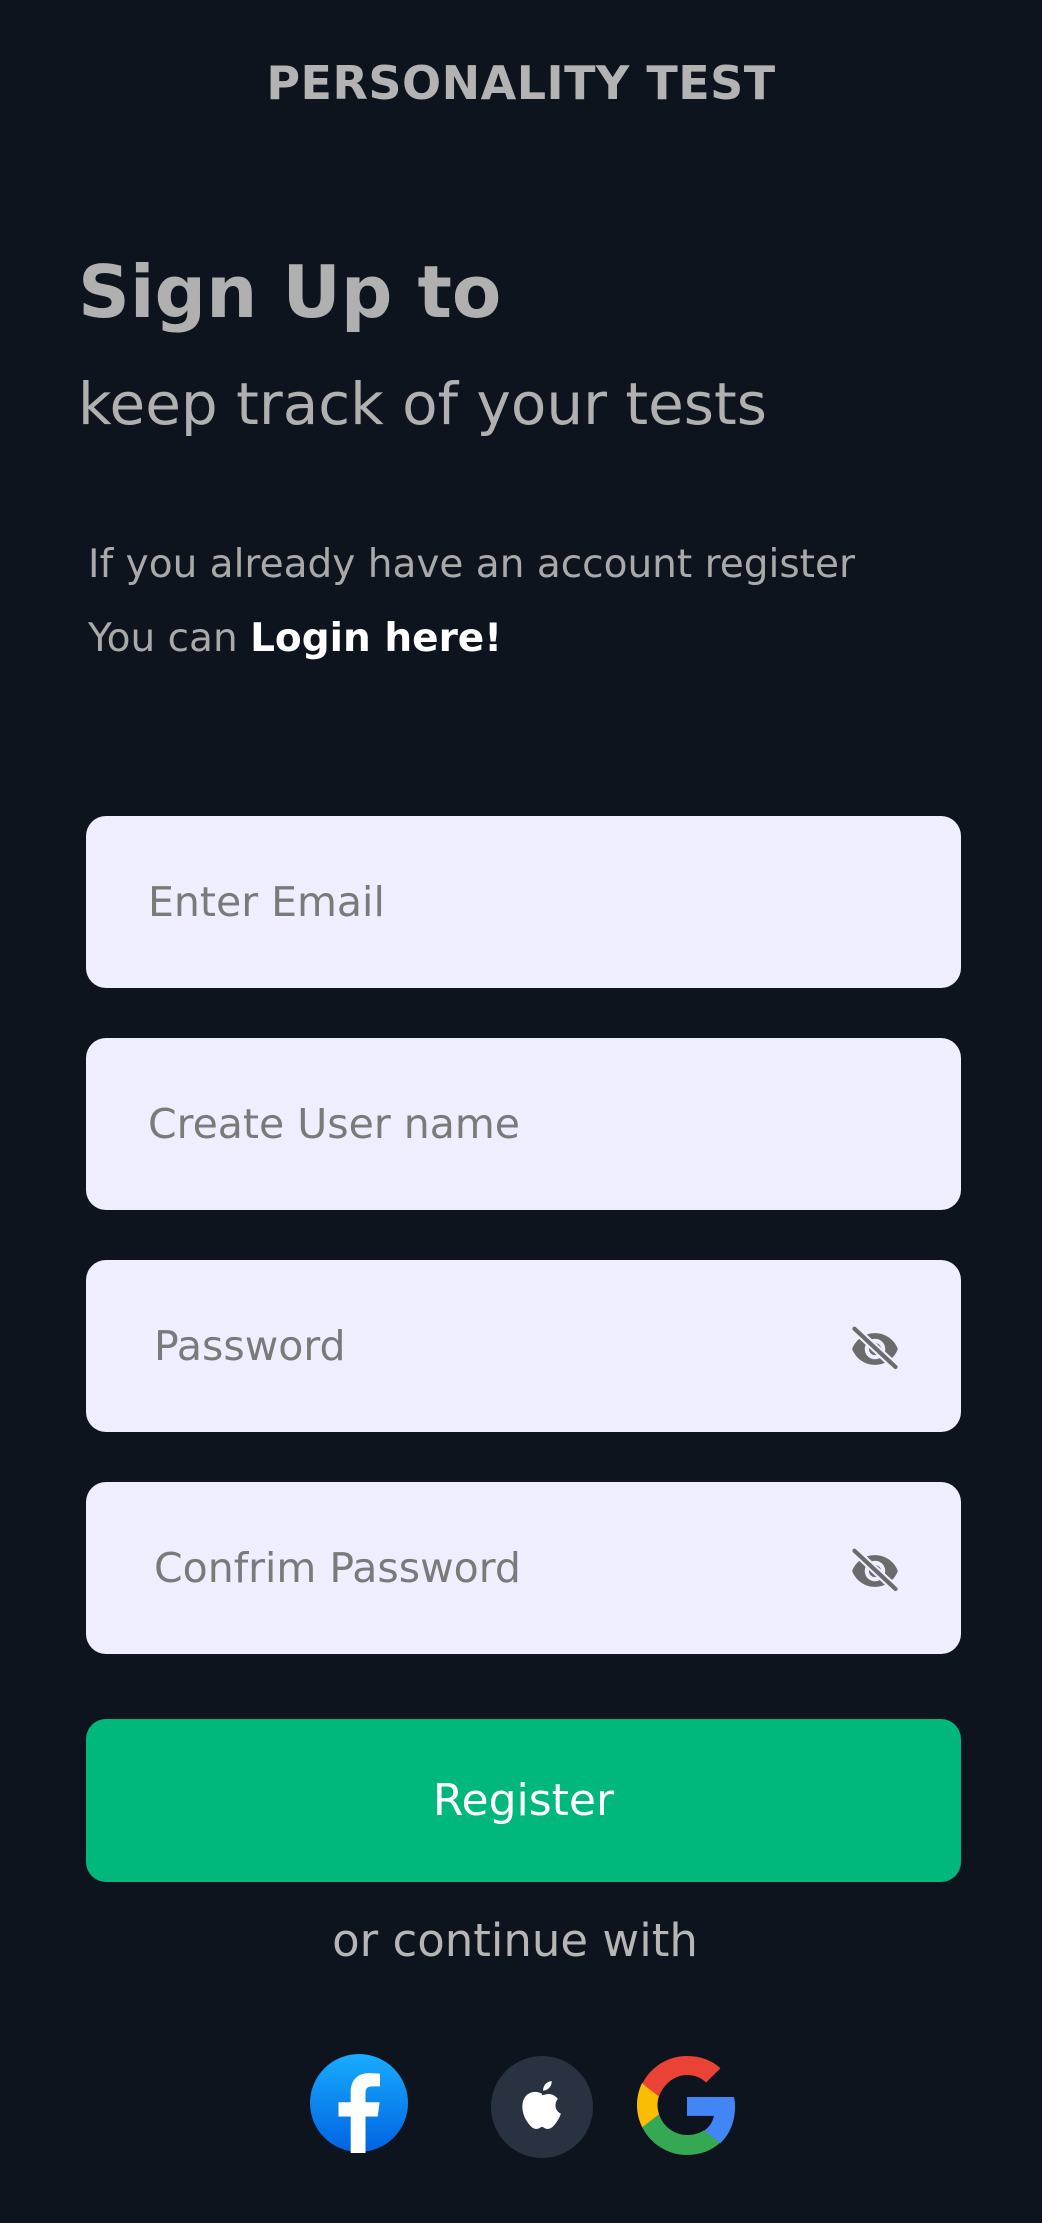  Describe the element at coordinates (169, 638) in the screenshot. I see `login-prompt-prefix: You can` at that location.